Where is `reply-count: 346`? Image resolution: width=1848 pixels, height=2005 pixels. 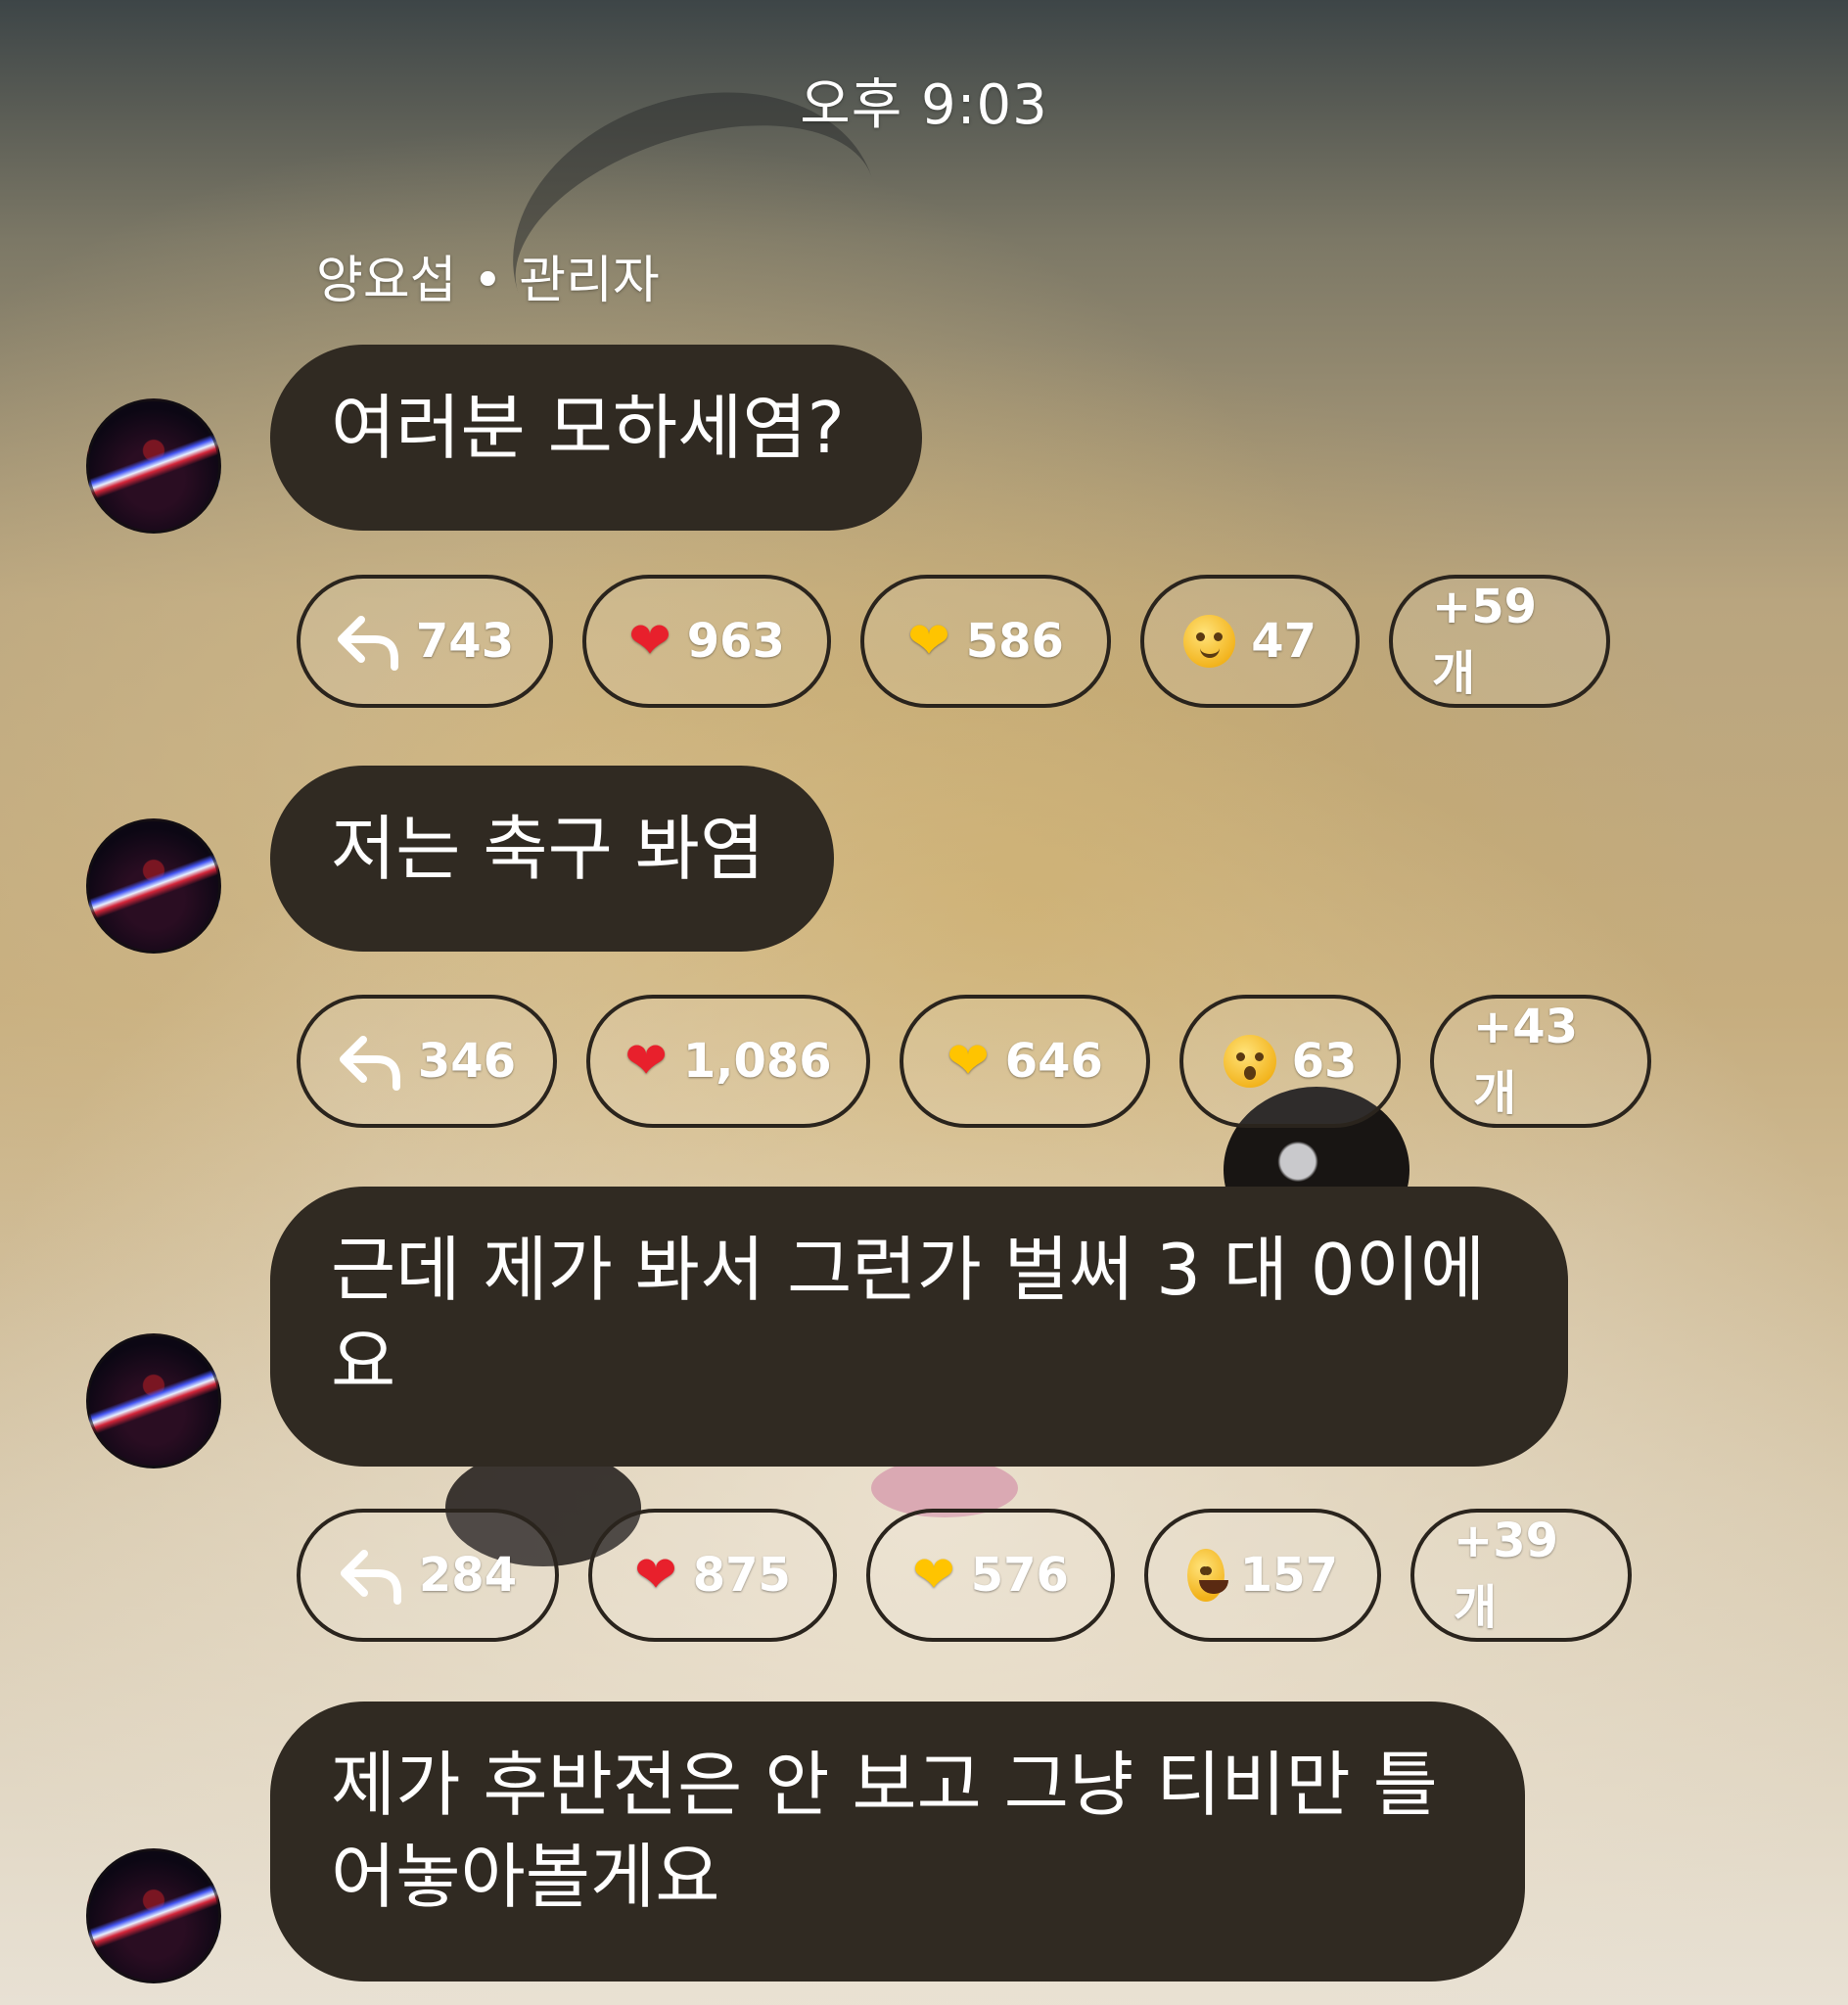
reply-count: 346 is located at coordinates (467, 1061).